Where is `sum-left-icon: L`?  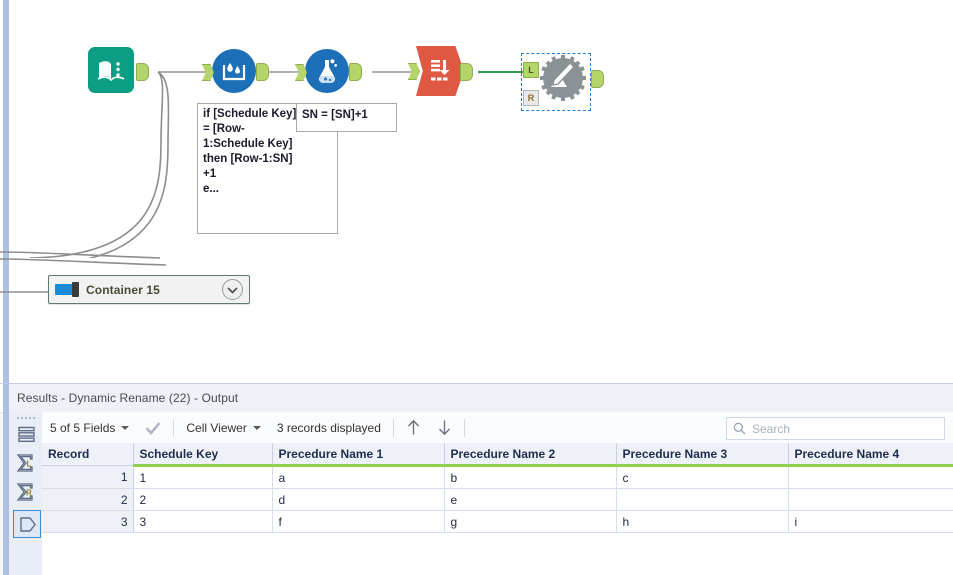 sum-left-icon: L is located at coordinates (24, 463).